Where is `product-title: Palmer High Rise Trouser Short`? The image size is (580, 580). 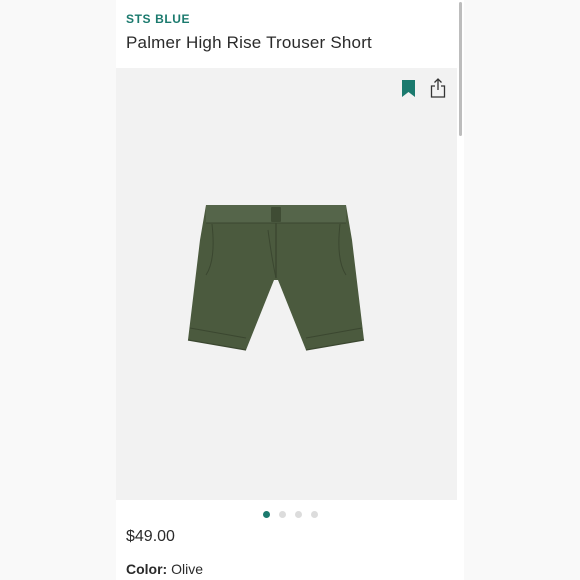
product-title: Palmer High Rise Trouser Short is located at coordinates (249, 42).